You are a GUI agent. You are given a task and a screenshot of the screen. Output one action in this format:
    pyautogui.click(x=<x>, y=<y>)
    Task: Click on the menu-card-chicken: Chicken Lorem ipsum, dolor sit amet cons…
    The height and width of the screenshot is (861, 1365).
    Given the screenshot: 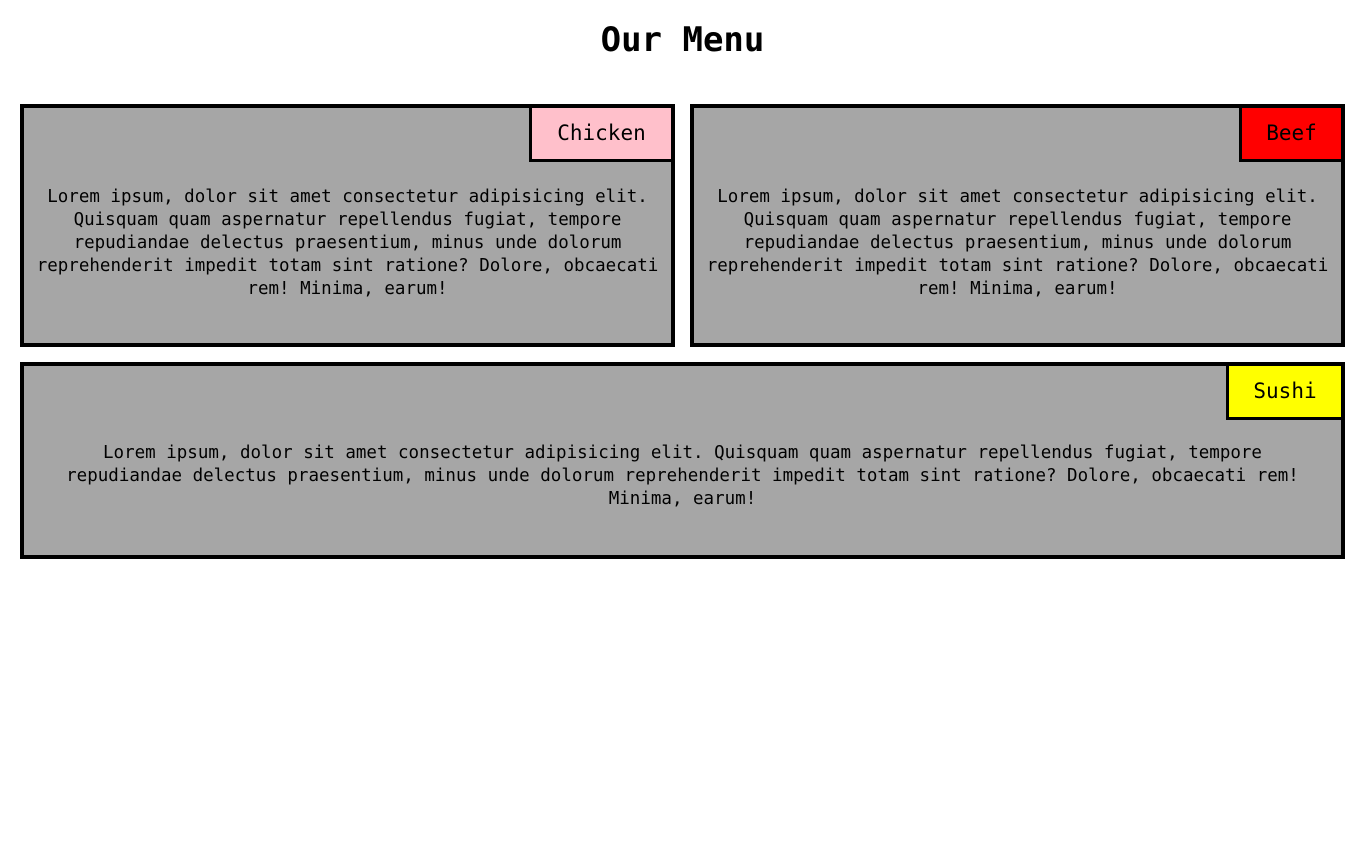 What is the action you would take?
    pyautogui.click(x=347, y=225)
    